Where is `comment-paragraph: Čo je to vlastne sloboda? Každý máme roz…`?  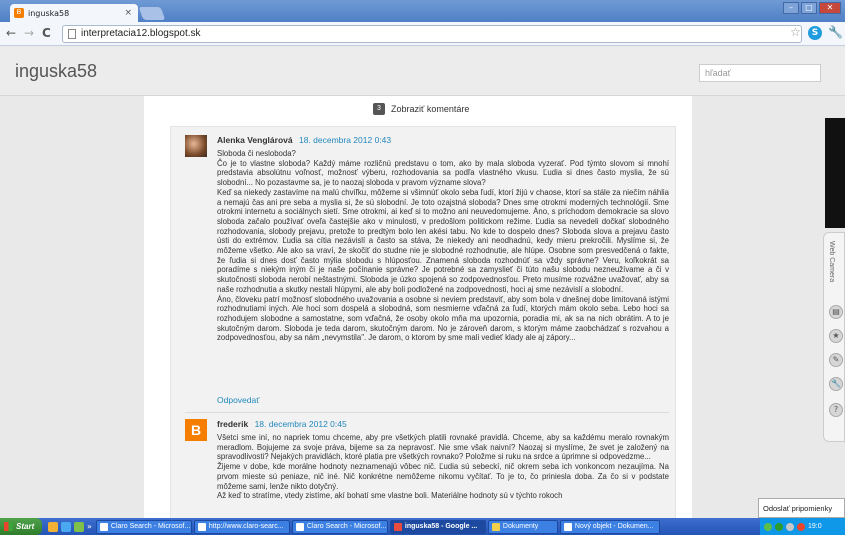 comment-paragraph: Čo je to vlastne sloboda? Každý máme roz… is located at coordinates (443, 173).